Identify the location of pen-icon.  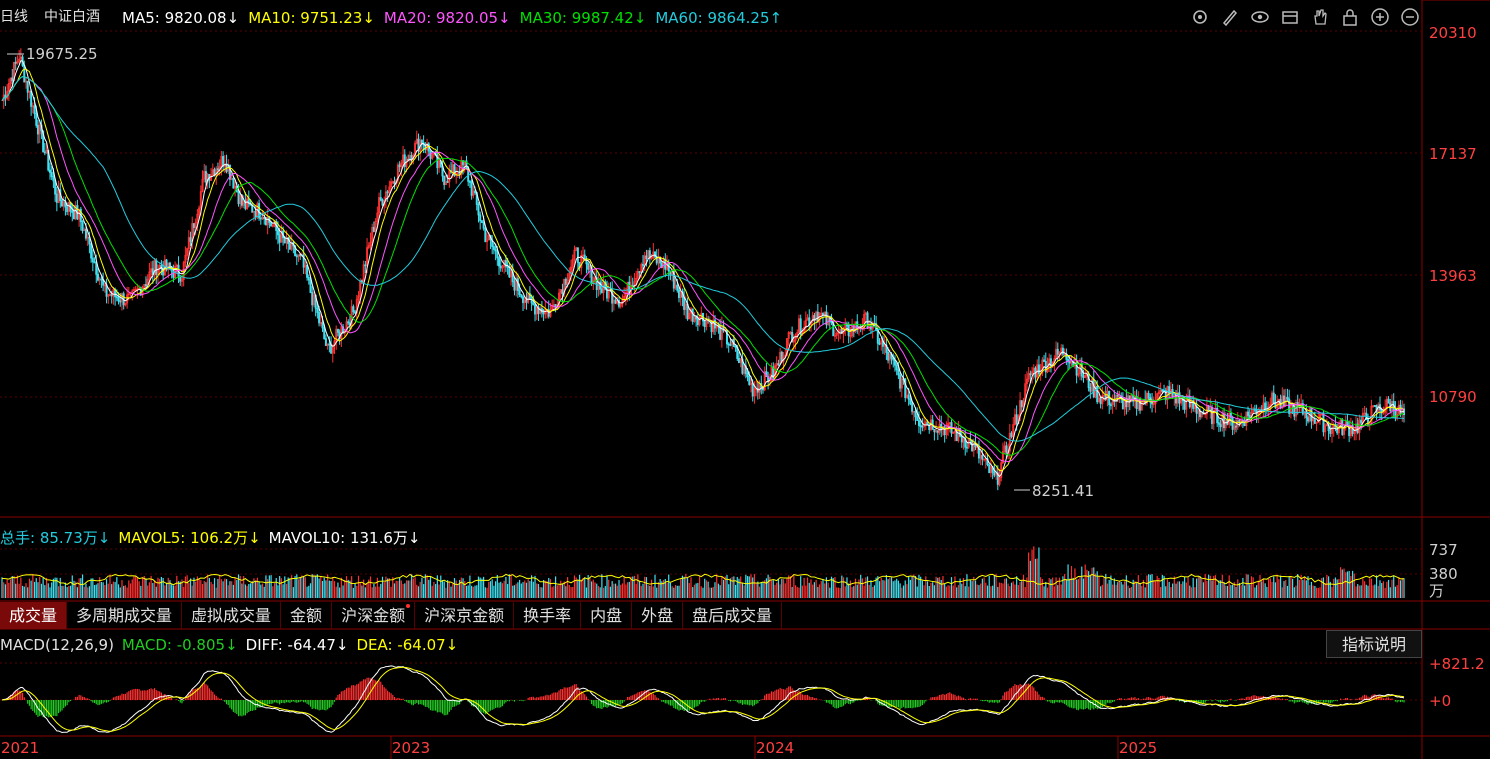
(1230, 17).